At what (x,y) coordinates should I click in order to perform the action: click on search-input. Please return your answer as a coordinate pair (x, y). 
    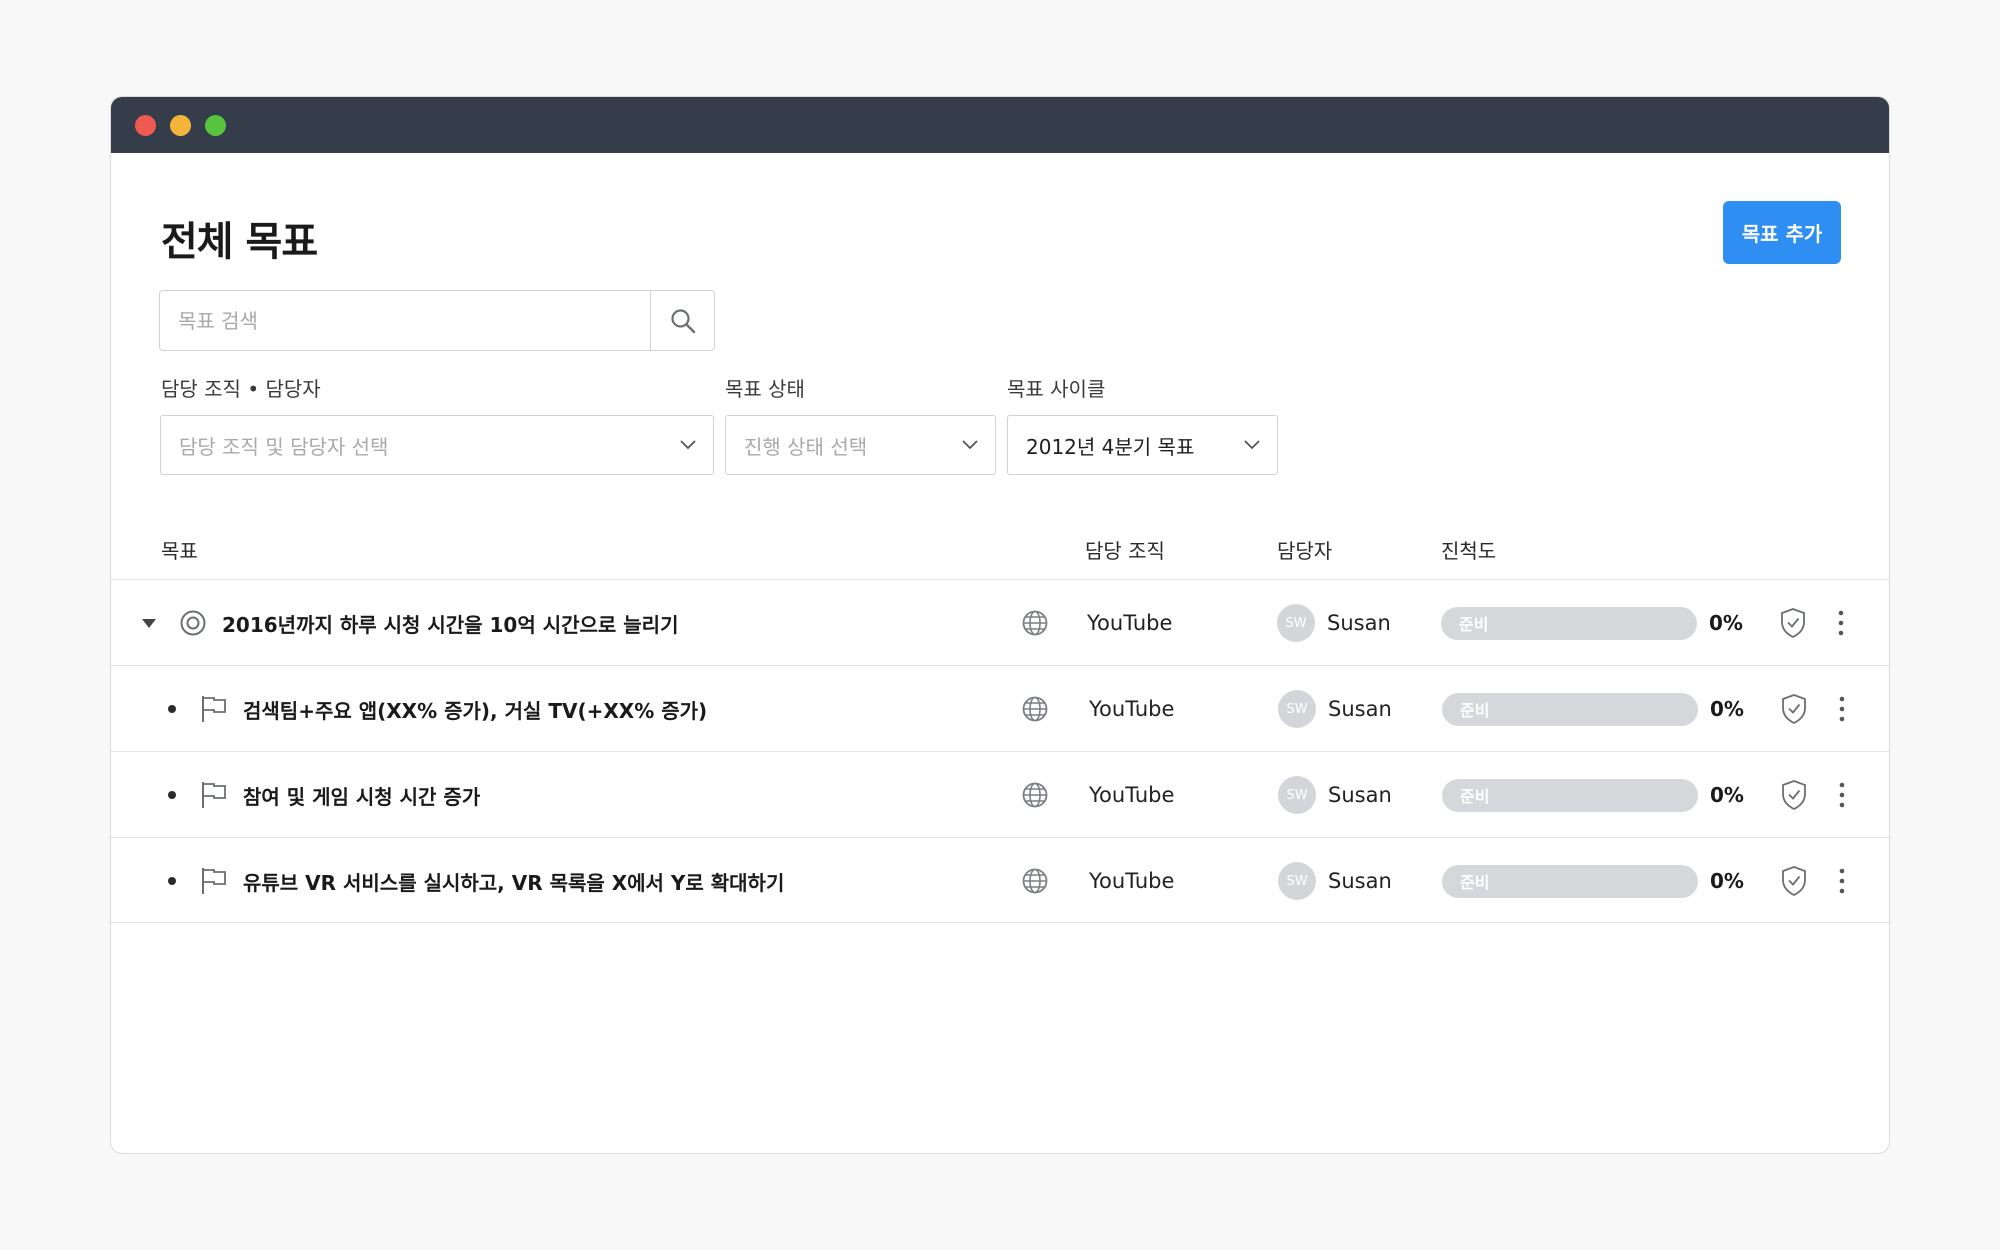
    Looking at the image, I should click on (405, 320).